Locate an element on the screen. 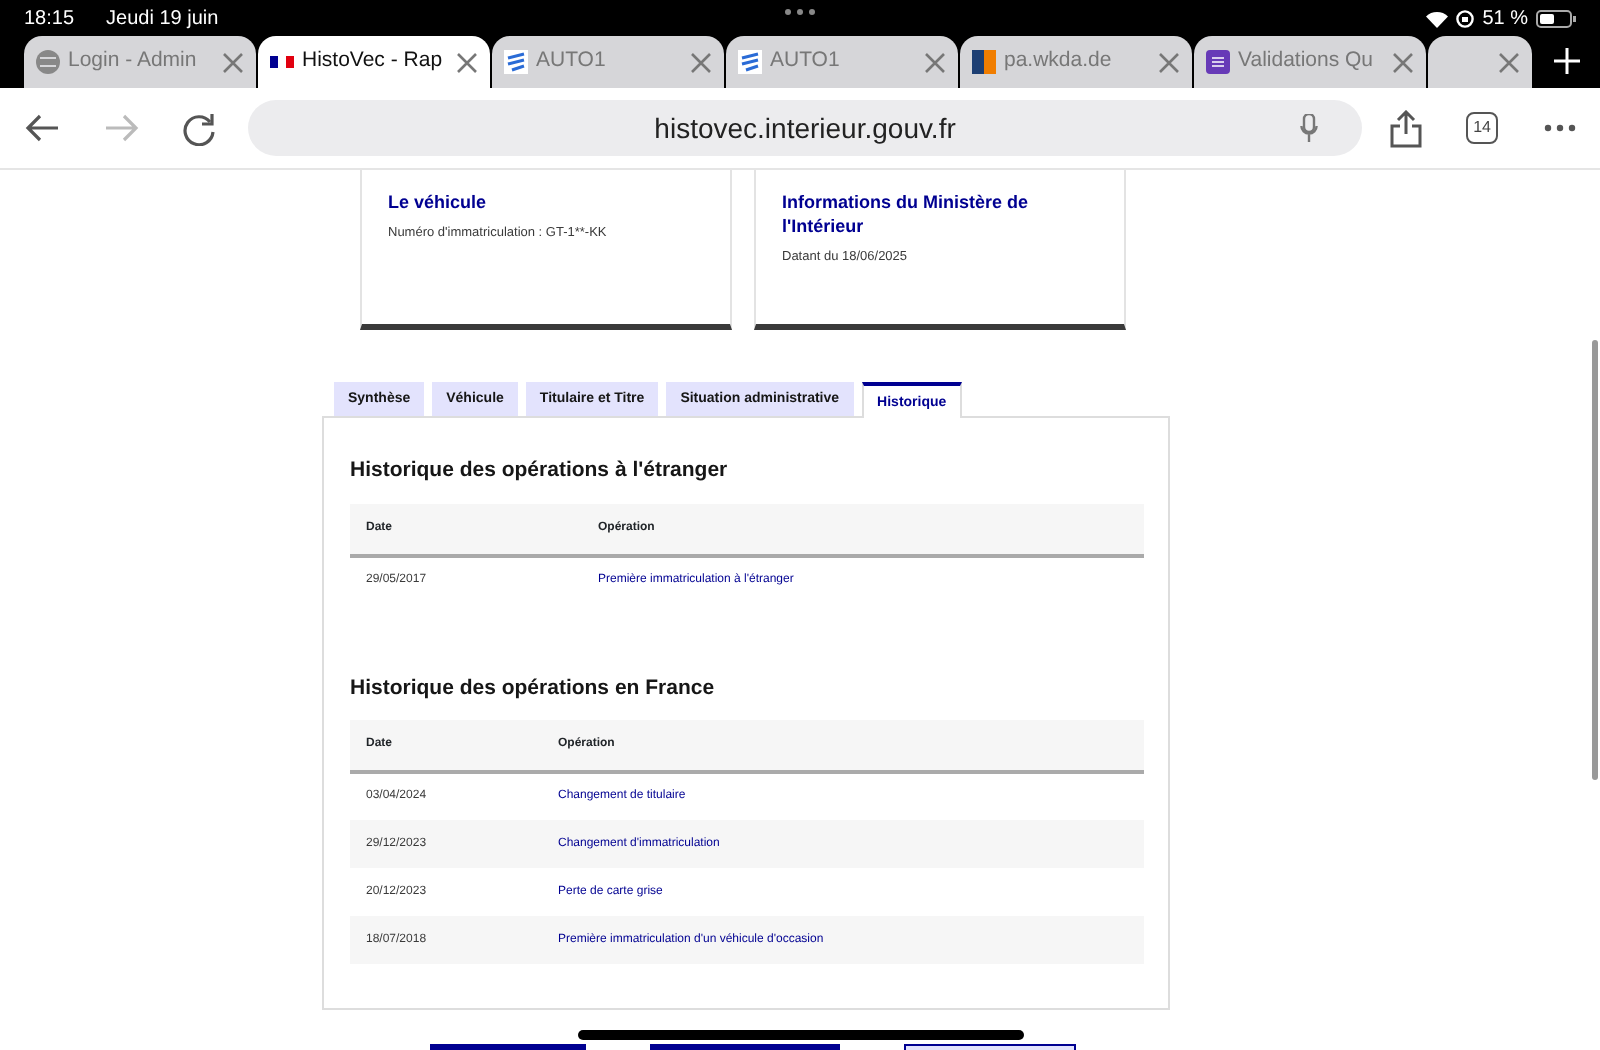 This screenshot has height=1050, width=1600. section-heading: Historique des opérations à l'étranger is located at coordinates (540, 471).